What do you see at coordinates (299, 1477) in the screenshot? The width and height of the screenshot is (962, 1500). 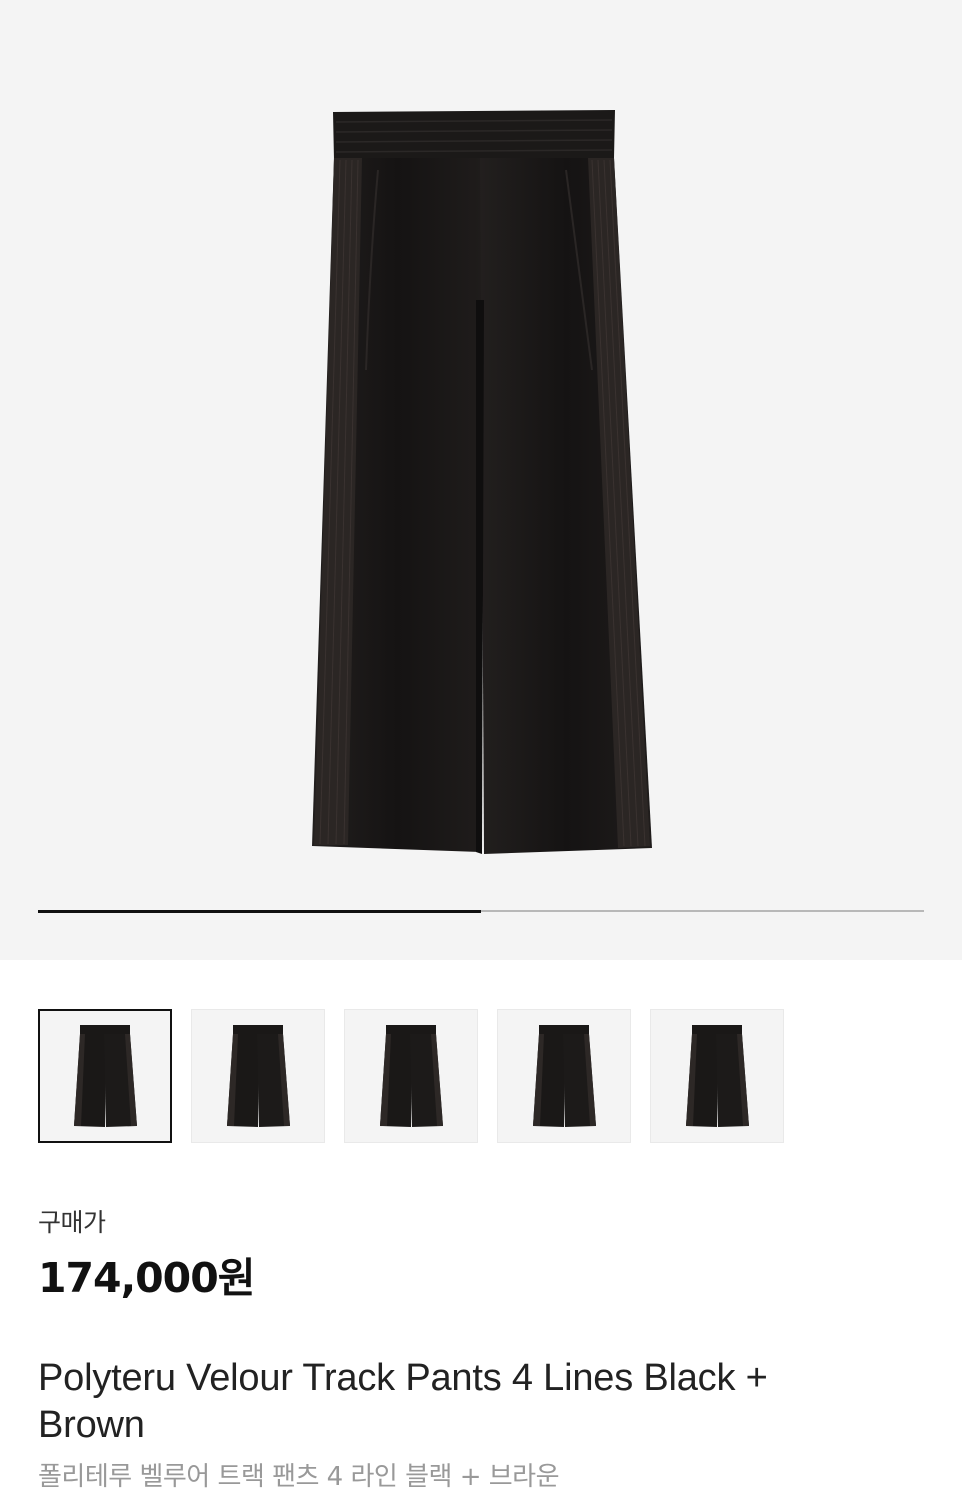 I see `product-title-korean: 폴리테루 벨루어 트랙 팬츠 4 라인 블랙 + 브라운` at bounding box center [299, 1477].